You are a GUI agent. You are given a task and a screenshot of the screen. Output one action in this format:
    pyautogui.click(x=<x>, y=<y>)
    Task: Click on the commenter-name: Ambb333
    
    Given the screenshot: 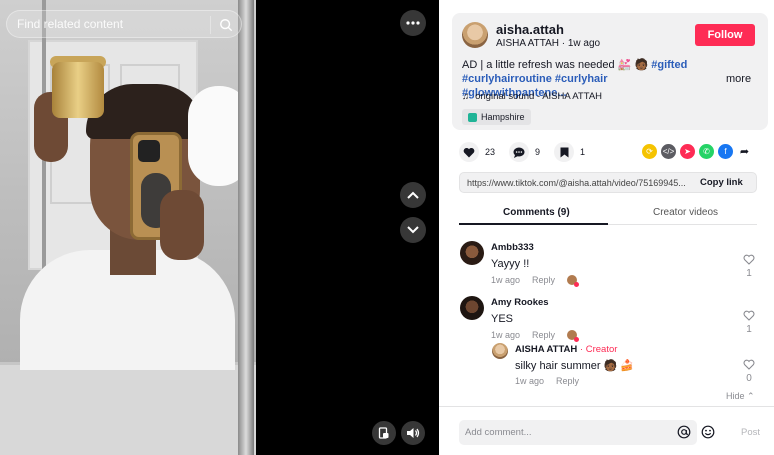 What is the action you would take?
    pyautogui.click(x=534, y=247)
    